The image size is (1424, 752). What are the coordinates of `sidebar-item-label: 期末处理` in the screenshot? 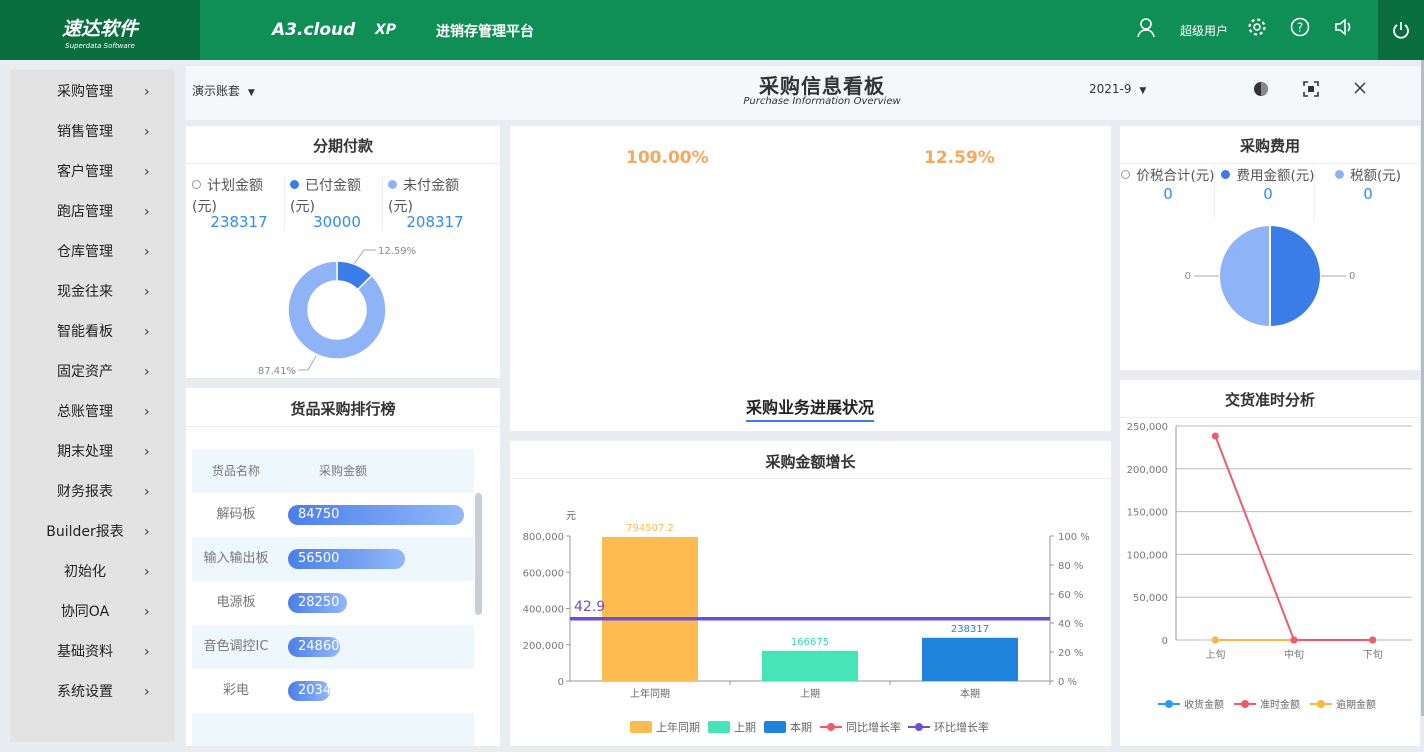 It's located at (85, 452).